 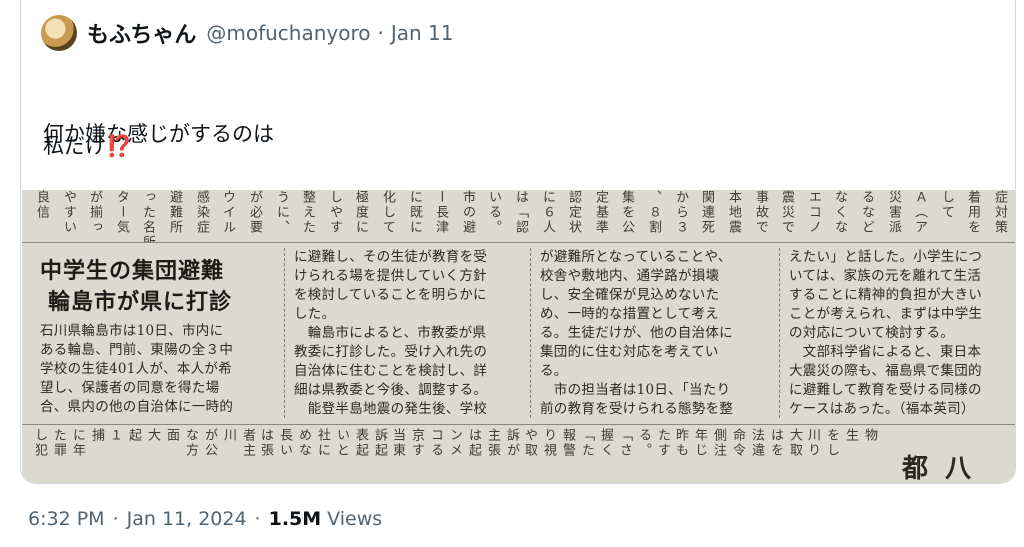 What do you see at coordinates (390, 295) in the screenshot?
I see `article-line: を検討していることを明らかに` at bounding box center [390, 295].